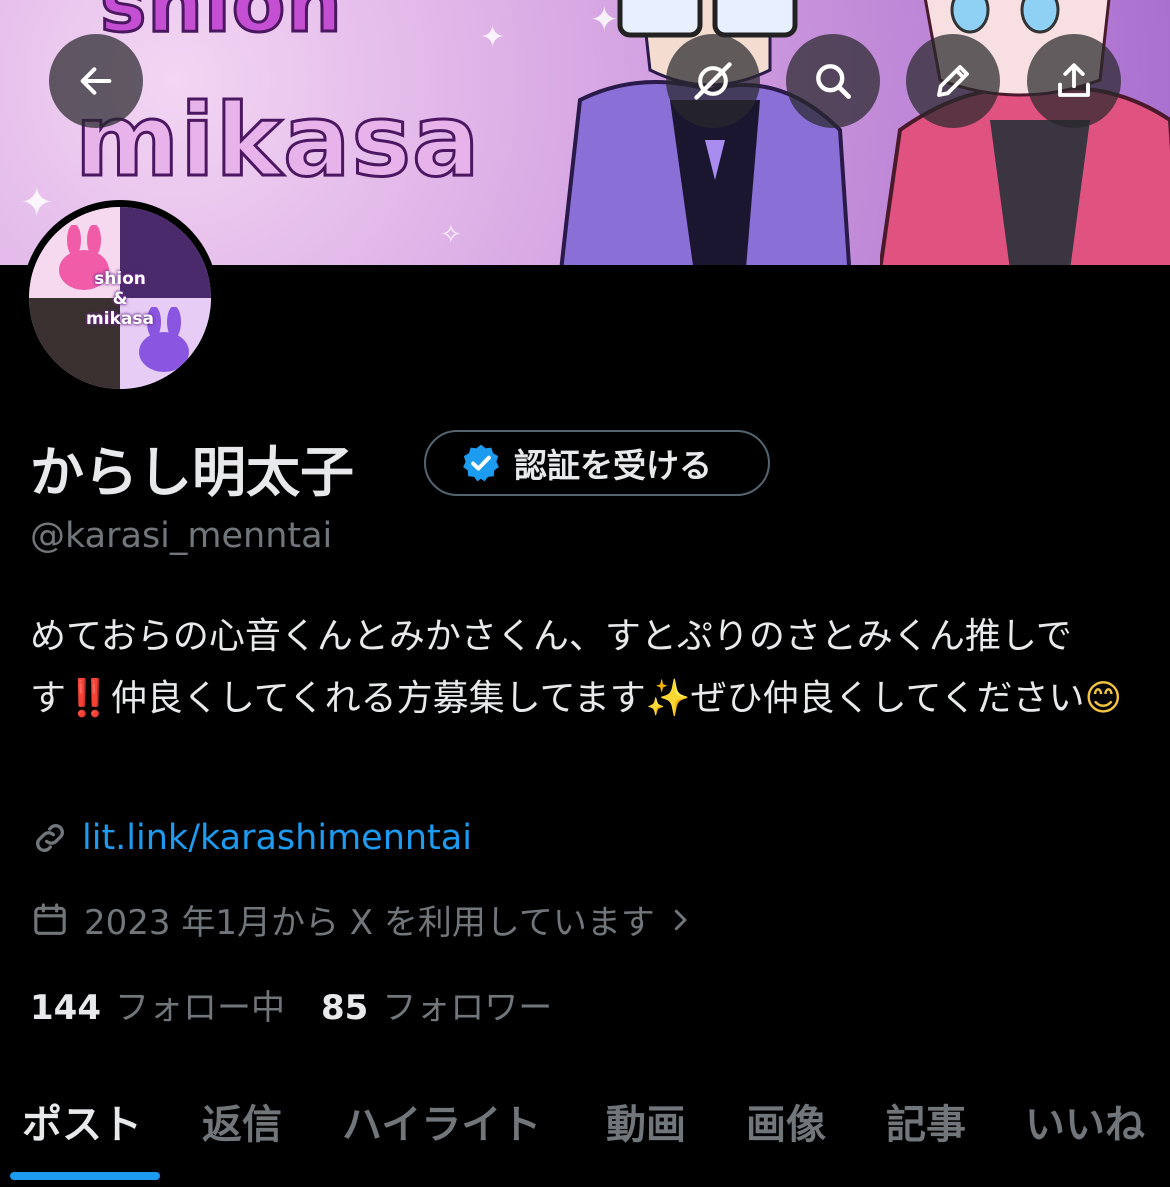 Image resolution: width=1170 pixels, height=1187 pixels. I want to click on bio-text: ぜひ仲良くしてください, so click(887, 698).